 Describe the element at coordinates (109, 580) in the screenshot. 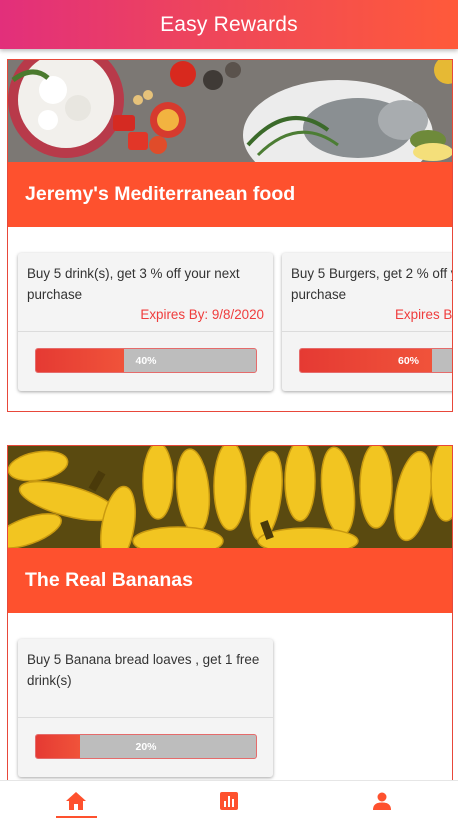

I see `store-name: The Real Bananas` at that location.